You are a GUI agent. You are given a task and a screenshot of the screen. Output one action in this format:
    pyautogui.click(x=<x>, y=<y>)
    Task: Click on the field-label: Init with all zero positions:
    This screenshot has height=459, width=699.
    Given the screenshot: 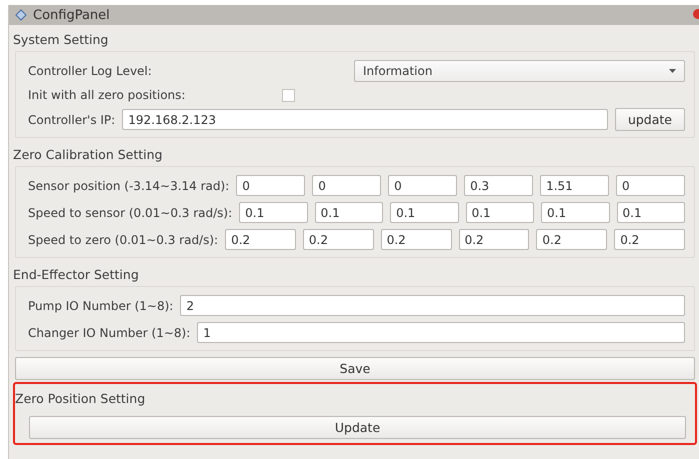 What is the action you would take?
    pyautogui.click(x=107, y=95)
    